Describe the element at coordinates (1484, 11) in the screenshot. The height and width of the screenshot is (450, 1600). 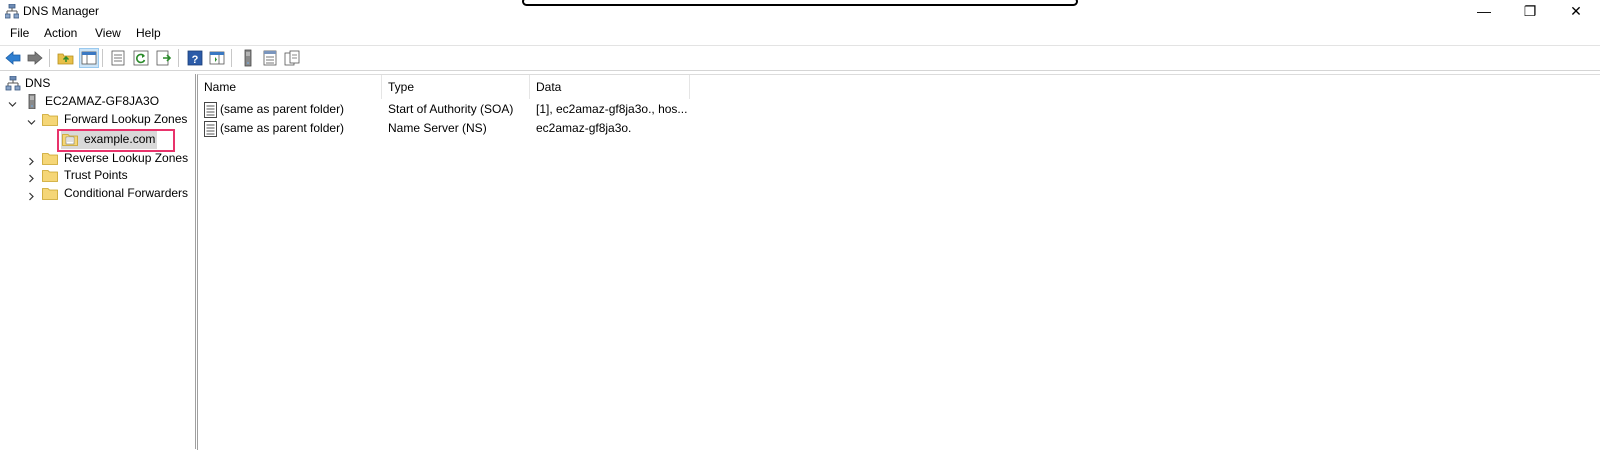
I see `minimize-button: —` at that location.